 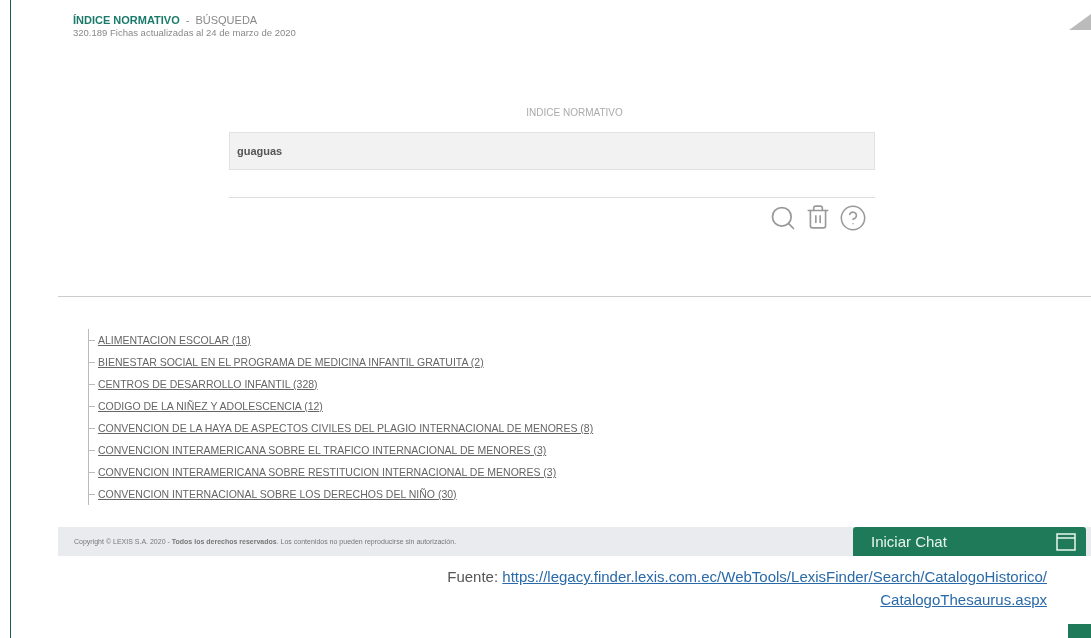 What do you see at coordinates (170, 340) in the screenshot?
I see `result-link: ALIMENTACION ESCOLAR (18)` at bounding box center [170, 340].